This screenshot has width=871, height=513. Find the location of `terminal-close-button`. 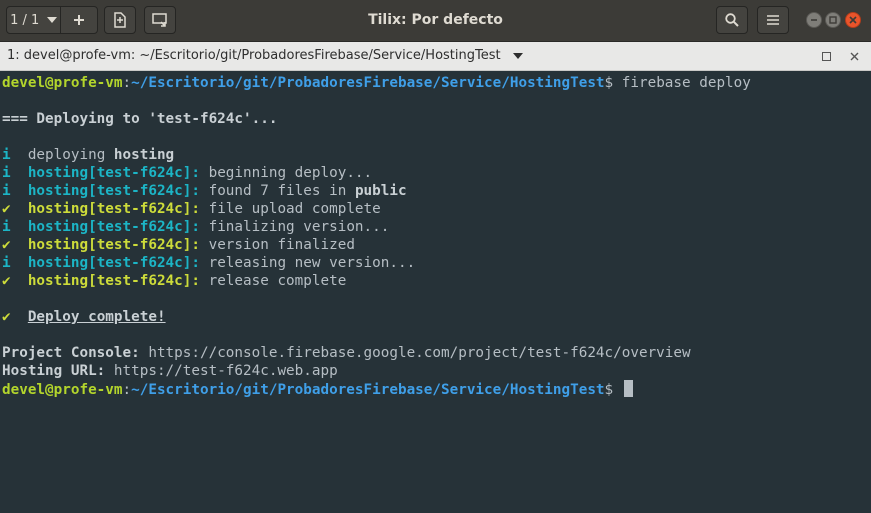

terminal-close-button is located at coordinates (854, 56).